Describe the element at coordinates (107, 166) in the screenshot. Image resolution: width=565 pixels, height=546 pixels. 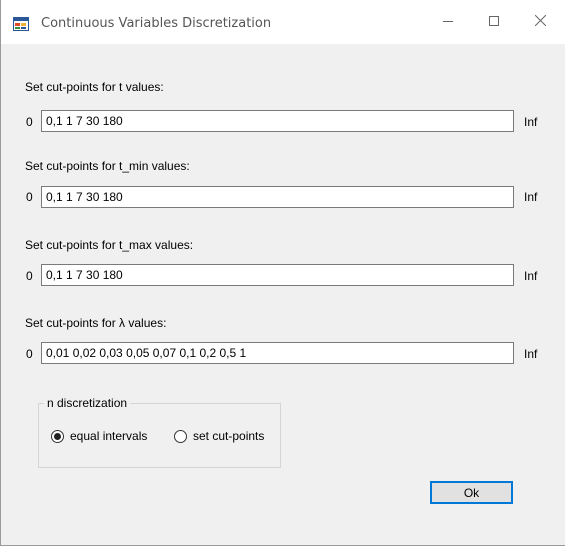
I see `t-min-cutpoints-label: Set cut-points for t_min values:` at that location.